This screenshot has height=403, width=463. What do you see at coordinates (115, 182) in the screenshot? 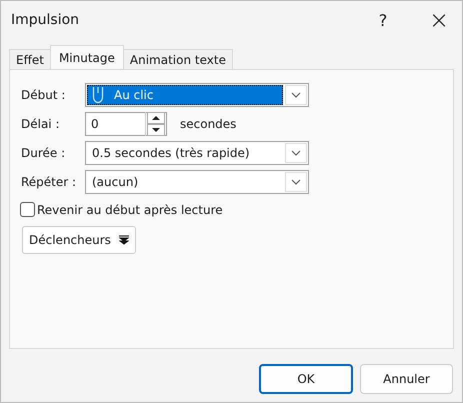
I see `dropdown-value: (aucun)` at bounding box center [115, 182].